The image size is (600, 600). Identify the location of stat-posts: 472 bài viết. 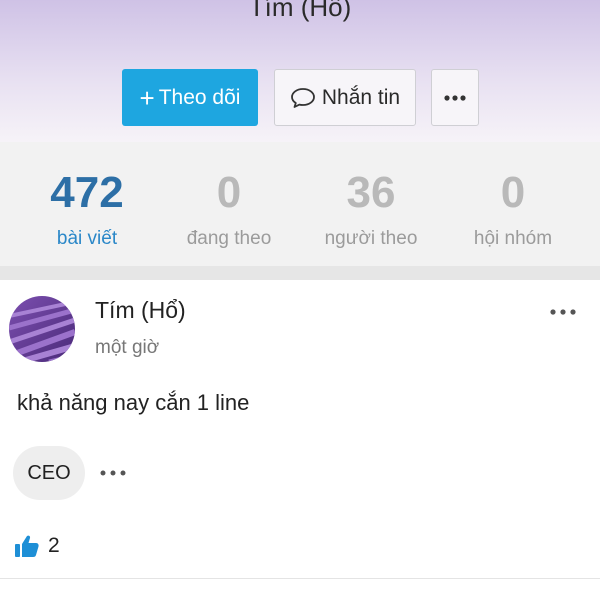
(87, 204).